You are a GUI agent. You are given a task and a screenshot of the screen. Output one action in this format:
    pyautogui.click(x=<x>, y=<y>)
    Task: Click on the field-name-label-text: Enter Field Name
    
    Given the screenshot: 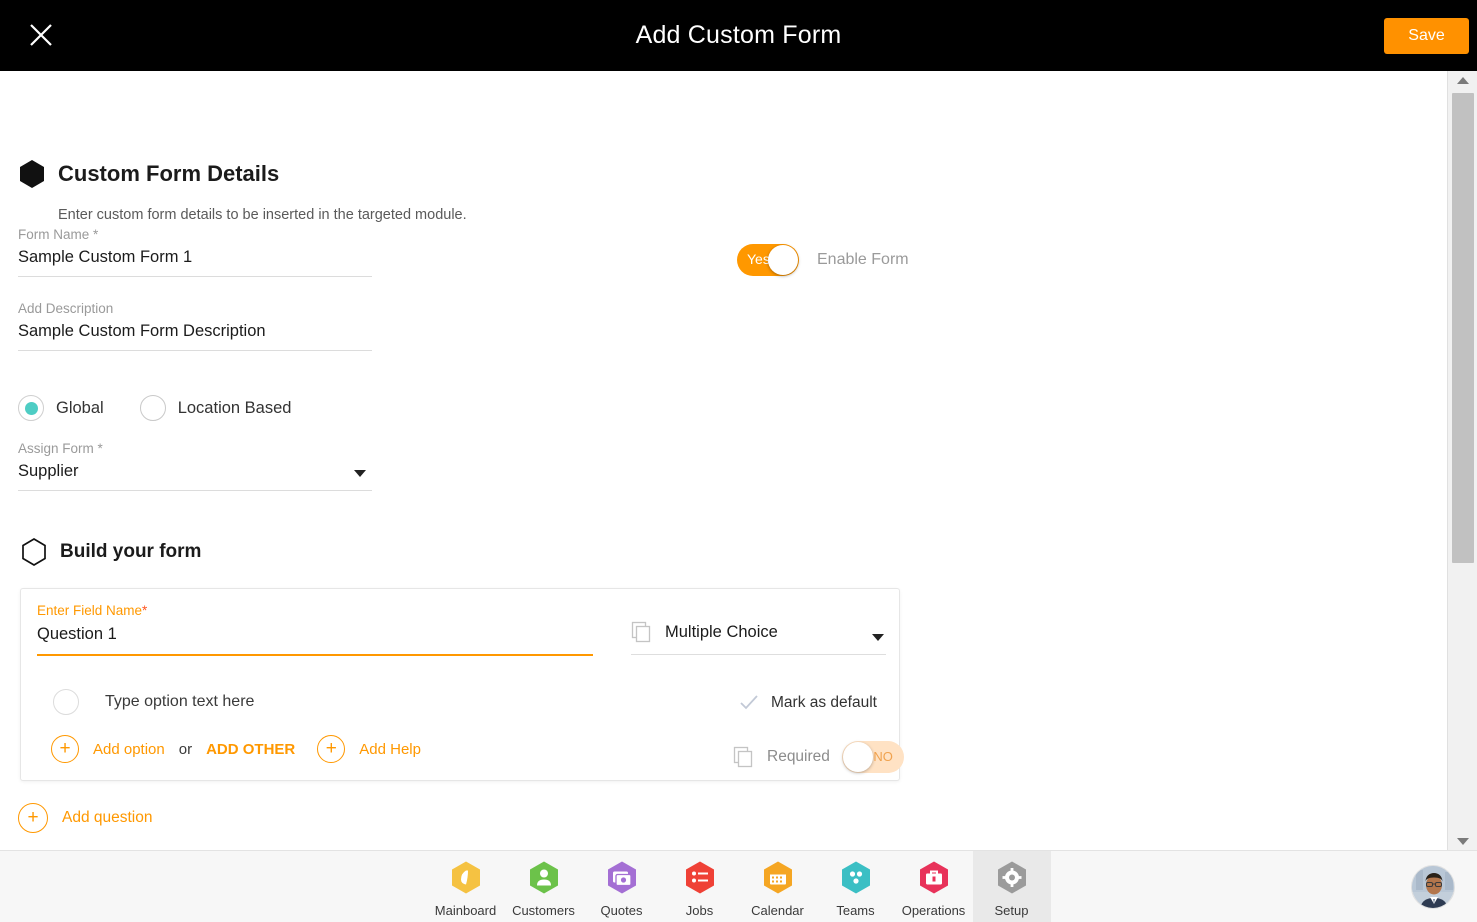 What is the action you would take?
    pyautogui.click(x=90, y=610)
    